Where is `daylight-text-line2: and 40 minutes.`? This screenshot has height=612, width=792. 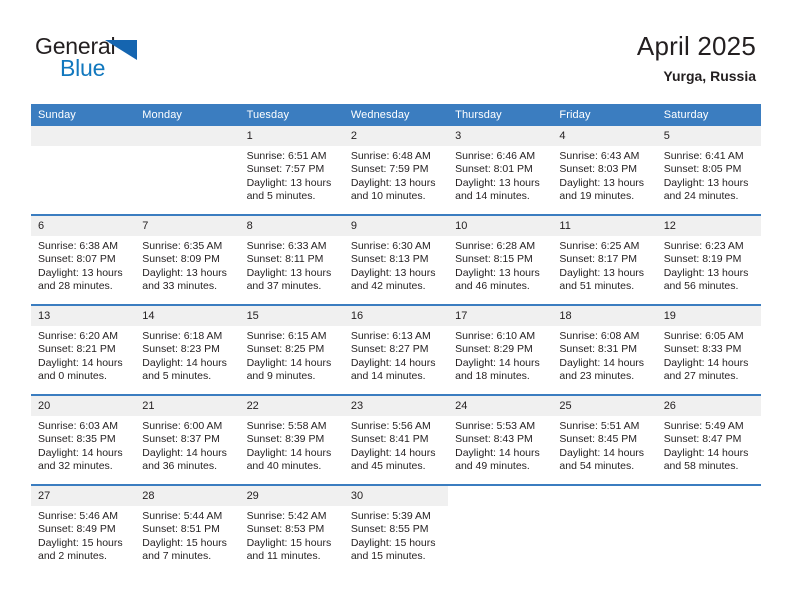 daylight-text-line2: and 40 minutes. is located at coordinates (284, 466).